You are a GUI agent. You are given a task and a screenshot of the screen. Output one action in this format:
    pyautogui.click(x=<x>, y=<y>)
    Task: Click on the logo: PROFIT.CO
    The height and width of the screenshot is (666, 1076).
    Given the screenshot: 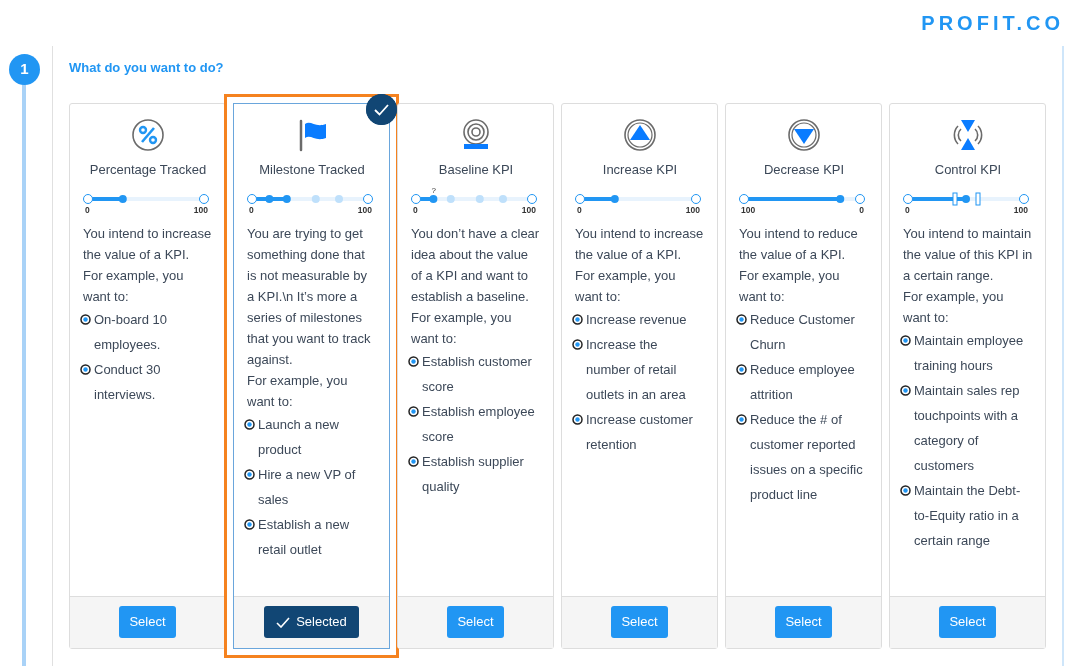 What is the action you would take?
    pyautogui.click(x=992, y=23)
    